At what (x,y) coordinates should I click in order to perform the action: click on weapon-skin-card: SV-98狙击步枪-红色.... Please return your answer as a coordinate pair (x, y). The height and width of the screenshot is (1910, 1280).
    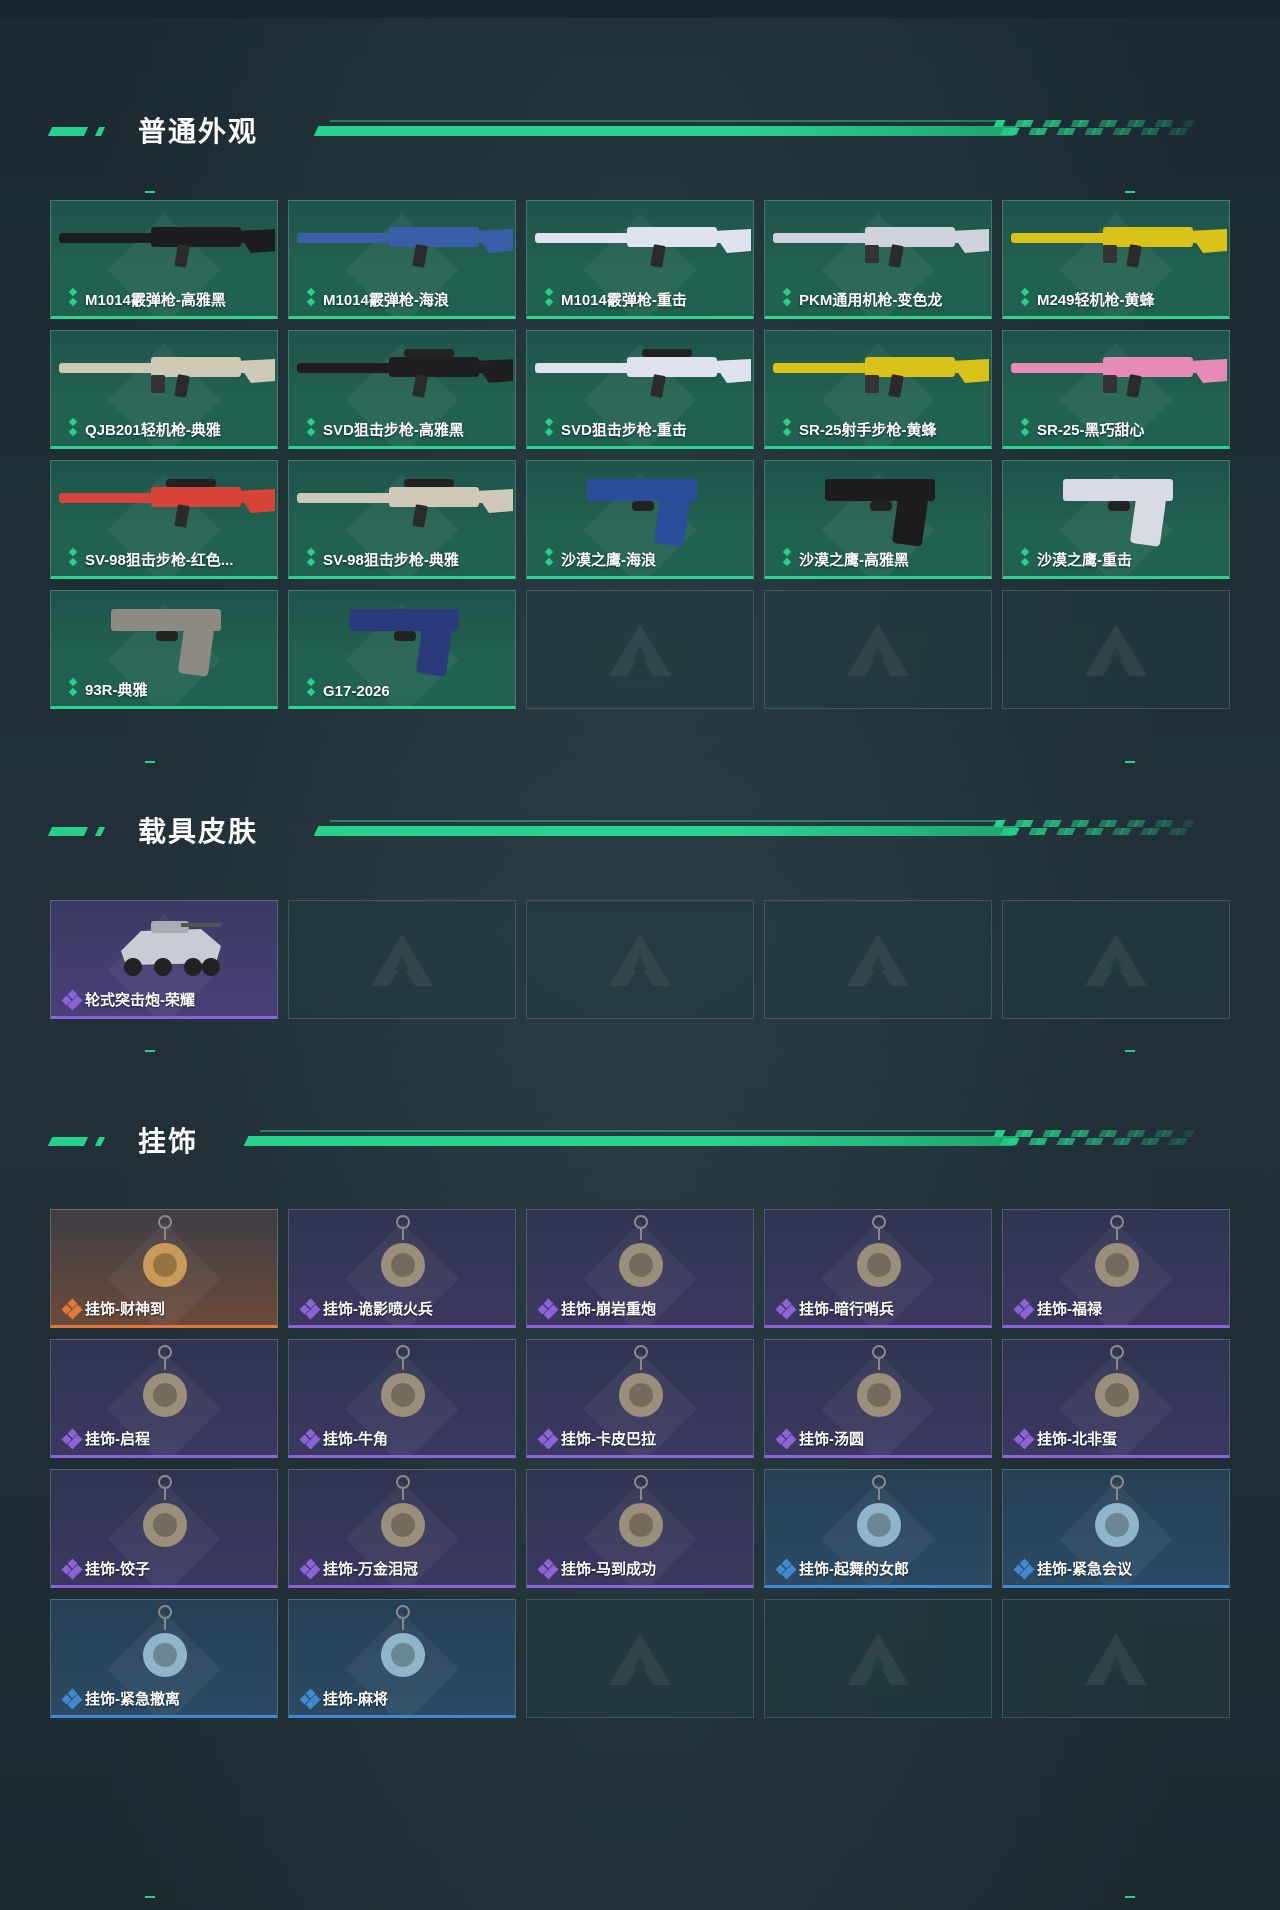
    Looking at the image, I should click on (164, 519).